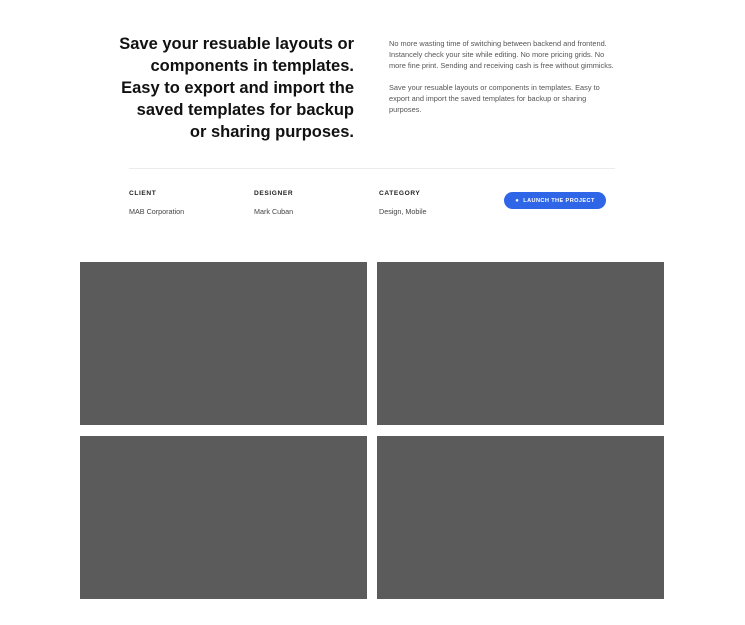  I want to click on category-label: CATEGORY, so click(400, 193).